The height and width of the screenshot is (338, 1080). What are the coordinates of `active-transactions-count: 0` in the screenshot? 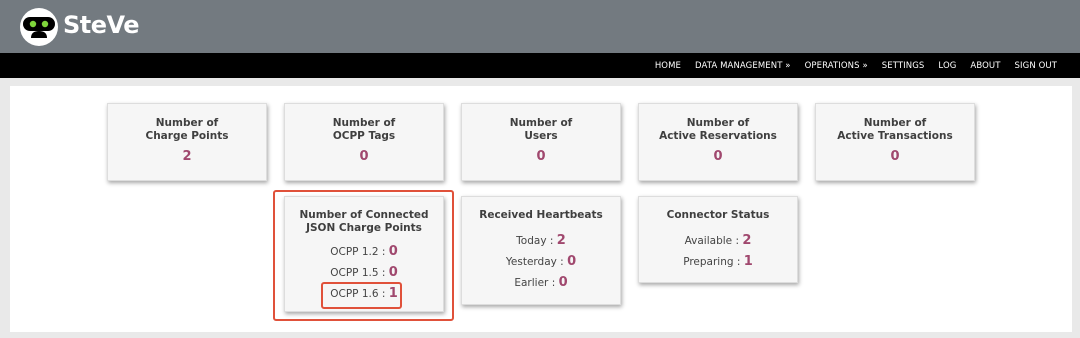 It's located at (895, 156).